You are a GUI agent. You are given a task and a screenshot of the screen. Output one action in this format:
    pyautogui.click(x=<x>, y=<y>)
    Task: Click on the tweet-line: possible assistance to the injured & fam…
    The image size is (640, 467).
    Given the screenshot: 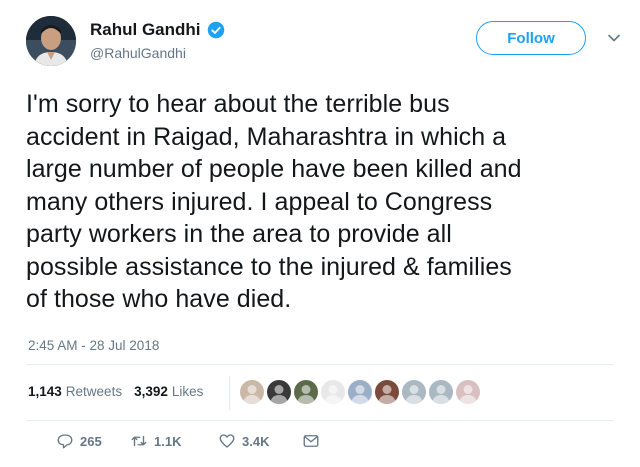 What is the action you would take?
    pyautogui.click(x=269, y=266)
    